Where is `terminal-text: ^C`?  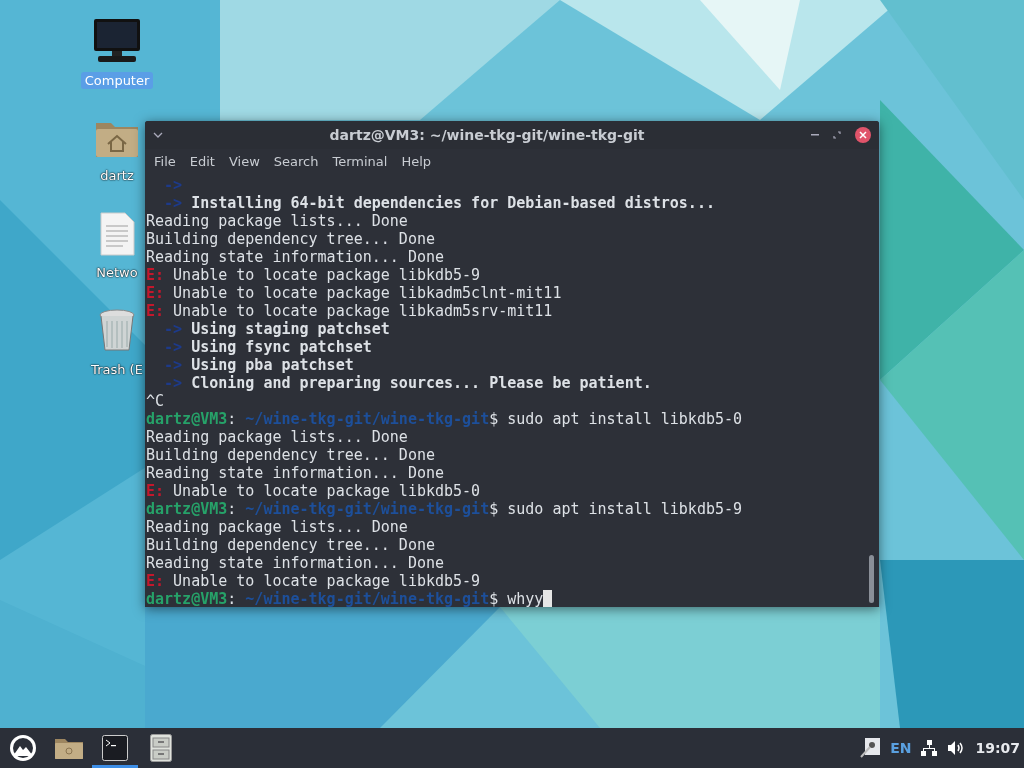
terminal-text: ^C is located at coordinates (155, 401).